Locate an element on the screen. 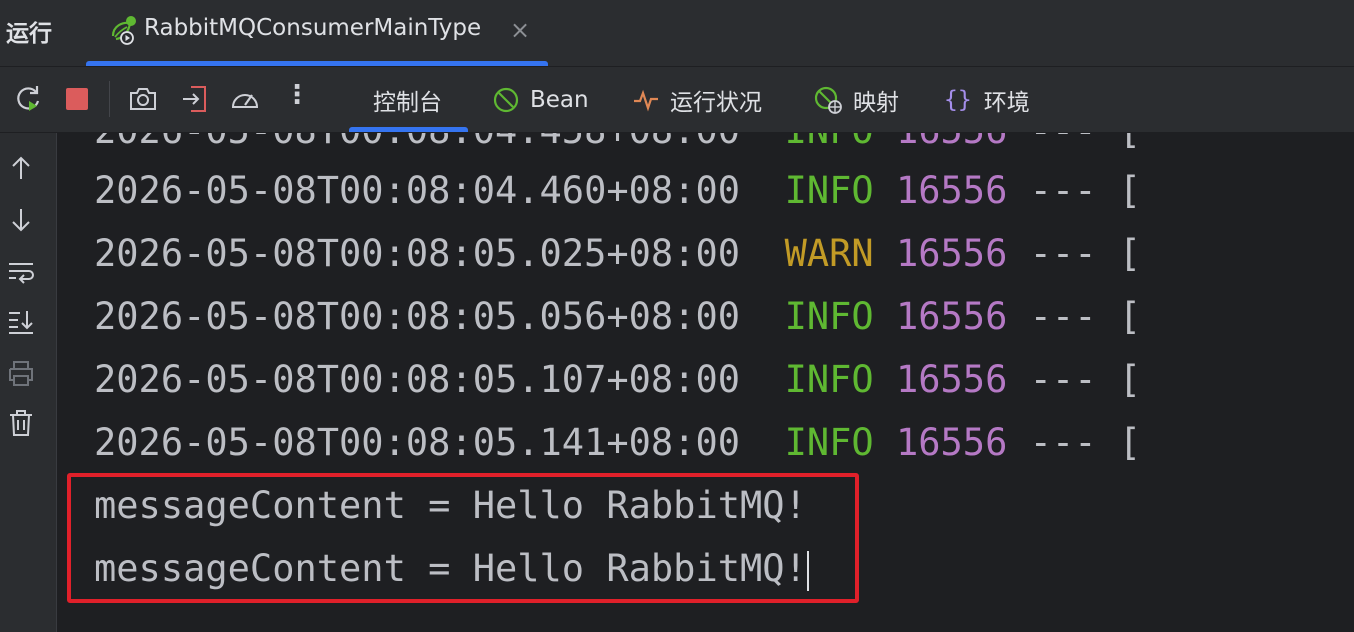  tab-console: 控制台 is located at coordinates (408, 99).